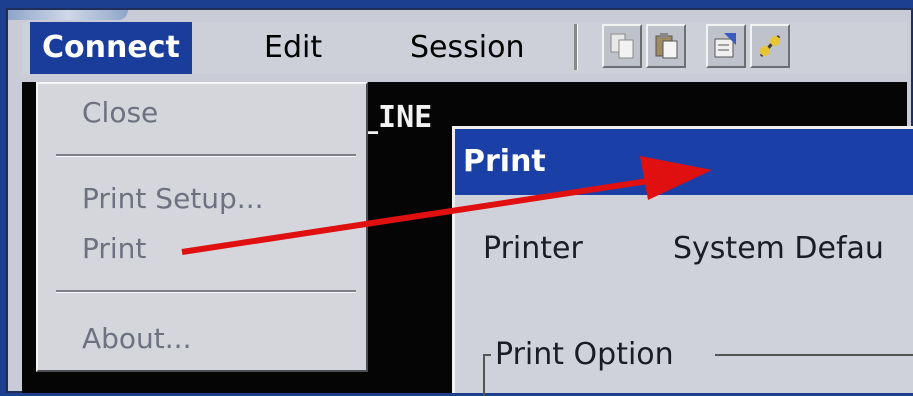  I want to click on annotation-arrow, so click(446, 205).